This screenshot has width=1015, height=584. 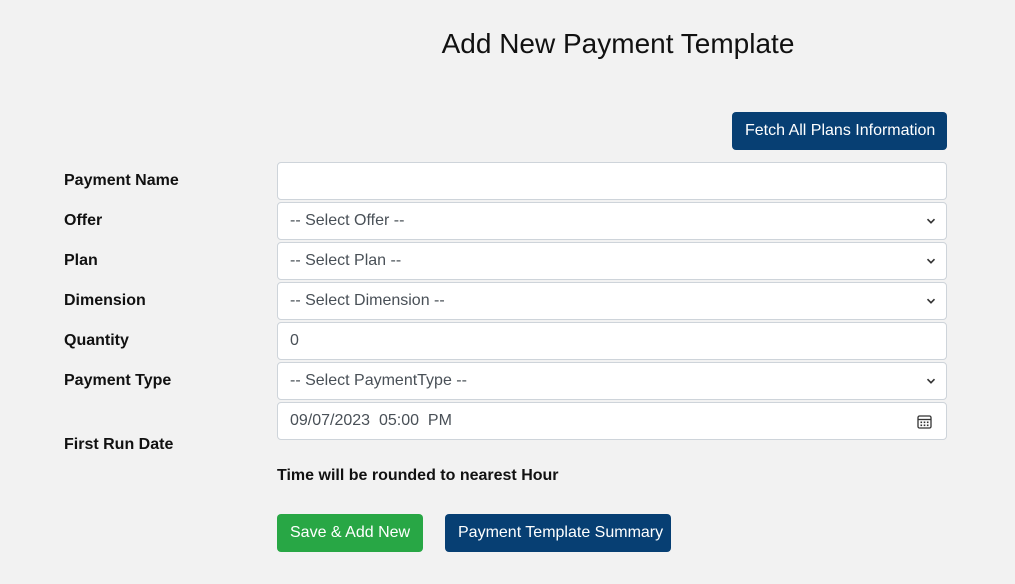 What do you see at coordinates (612, 261) in the screenshot?
I see `plan-select: -- Select Plan --` at bounding box center [612, 261].